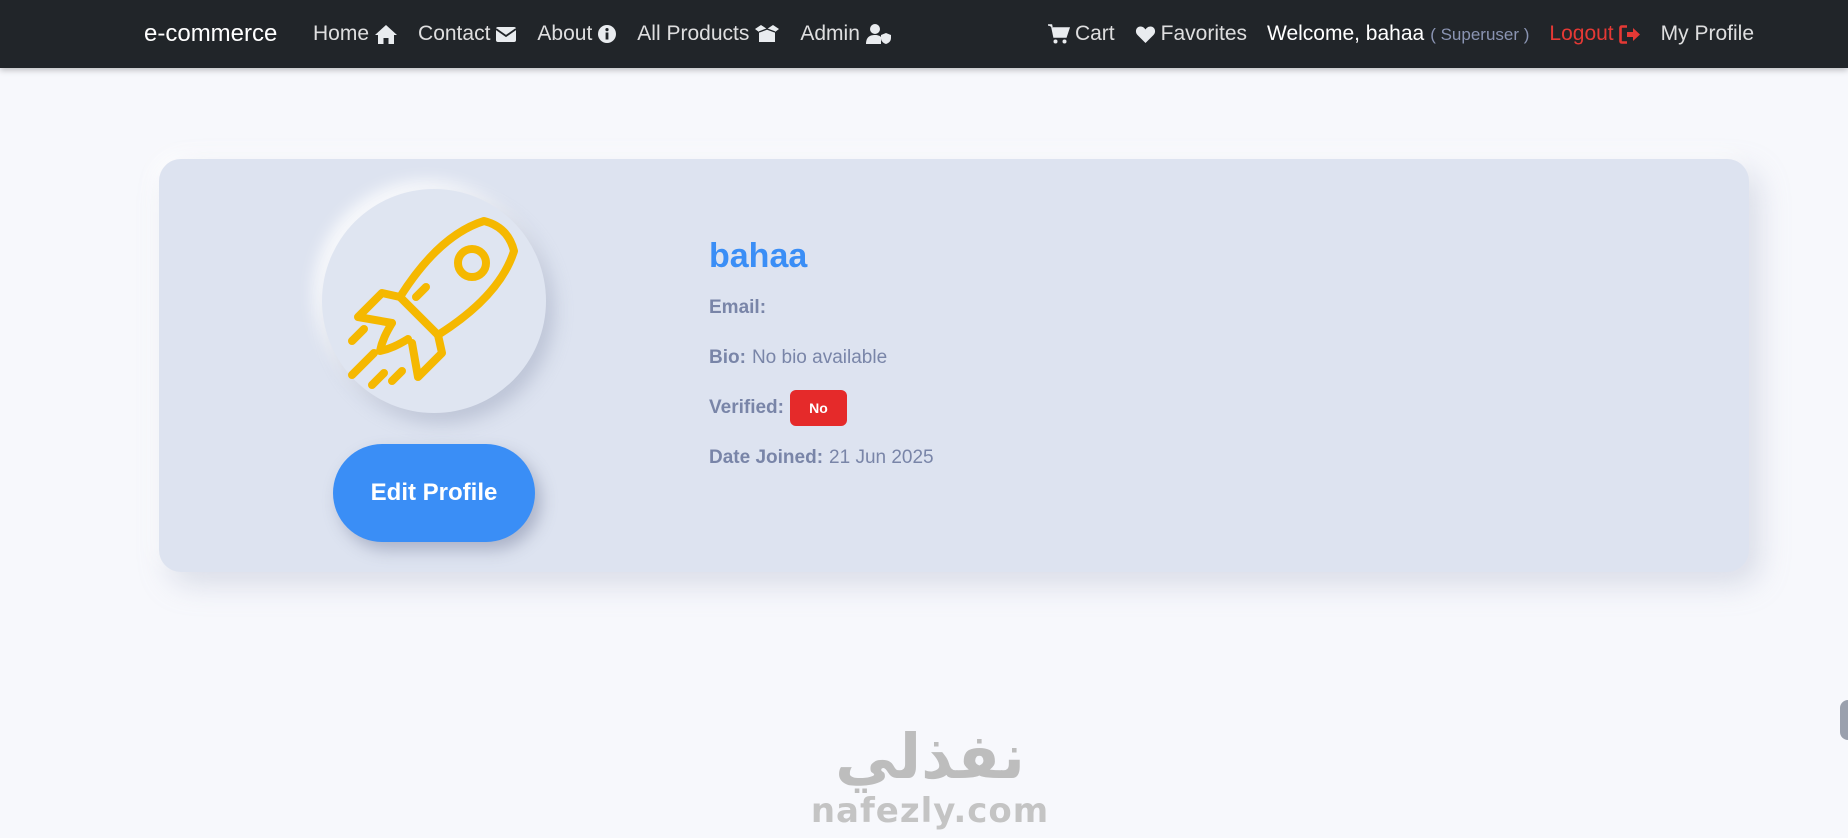 Image resolution: width=1848 pixels, height=838 pixels. I want to click on nav-cart-link: Cart, so click(1081, 34).